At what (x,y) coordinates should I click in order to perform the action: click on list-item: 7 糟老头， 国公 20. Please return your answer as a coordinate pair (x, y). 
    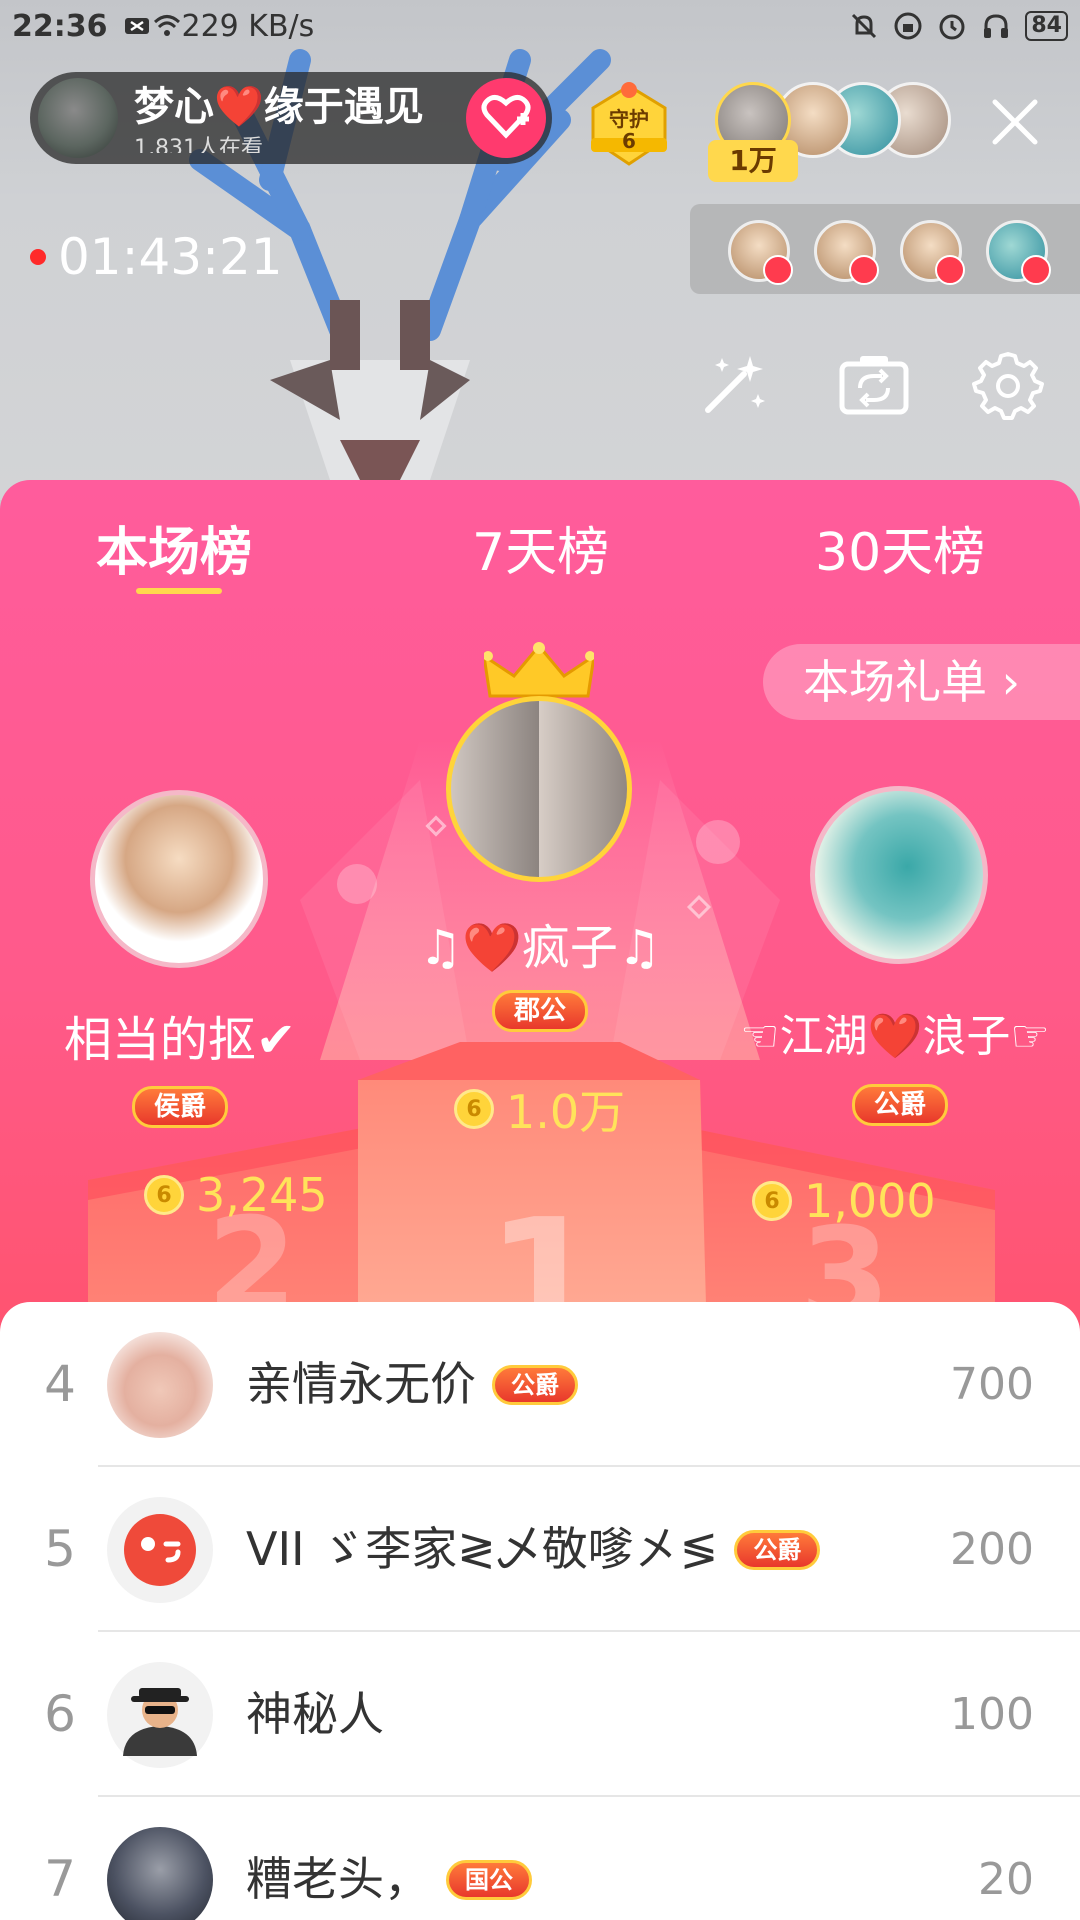
    Looking at the image, I should click on (540, 1858).